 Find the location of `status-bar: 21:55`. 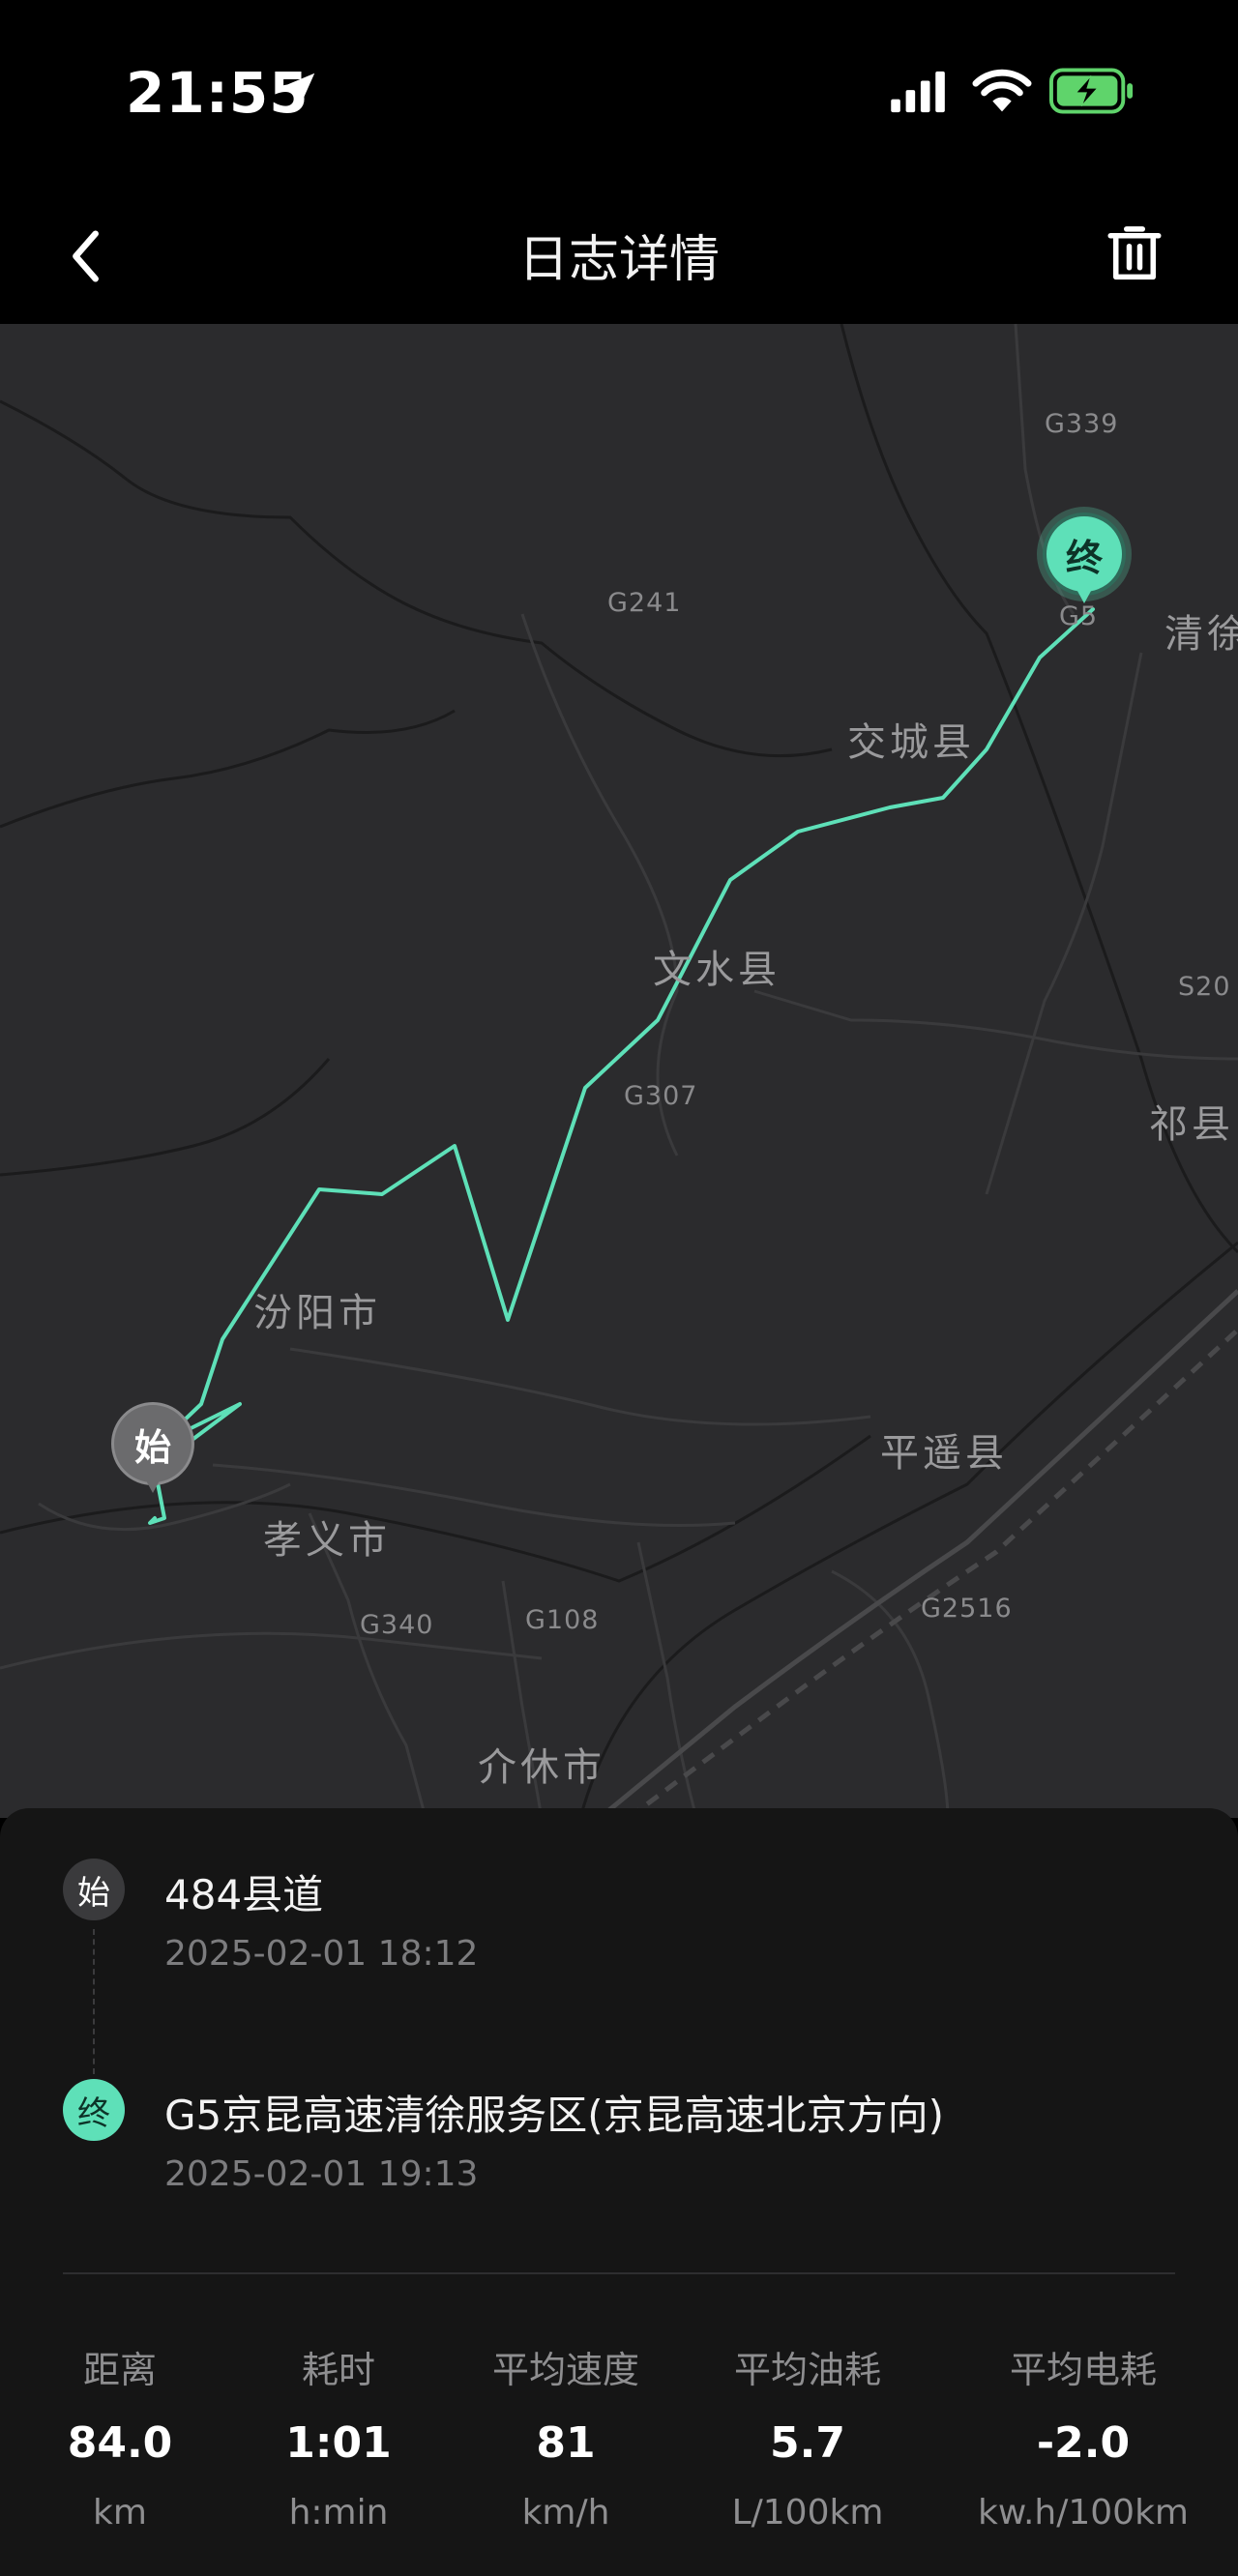

status-bar: 21:55 is located at coordinates (619, 92).